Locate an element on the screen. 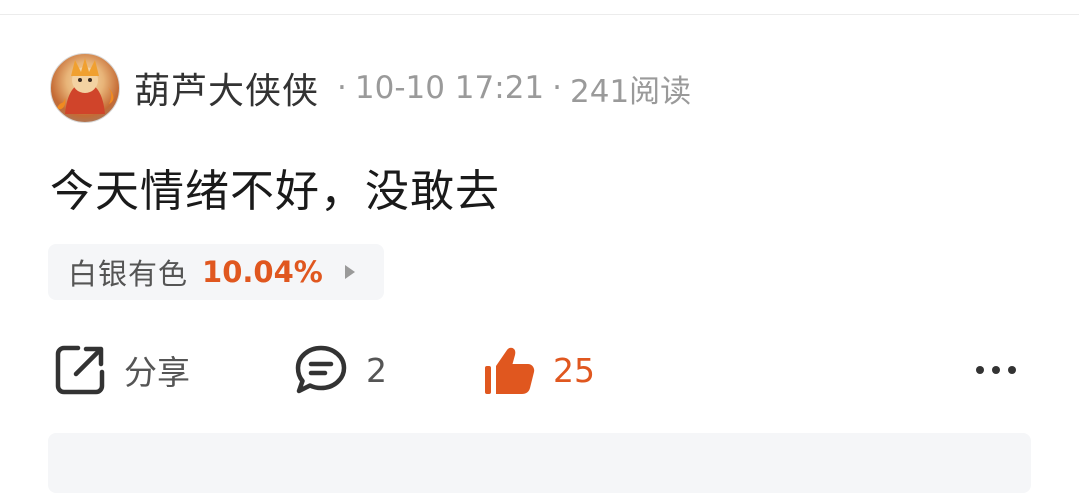  read-count: 241阅读 is located at coordinates (631, 91).